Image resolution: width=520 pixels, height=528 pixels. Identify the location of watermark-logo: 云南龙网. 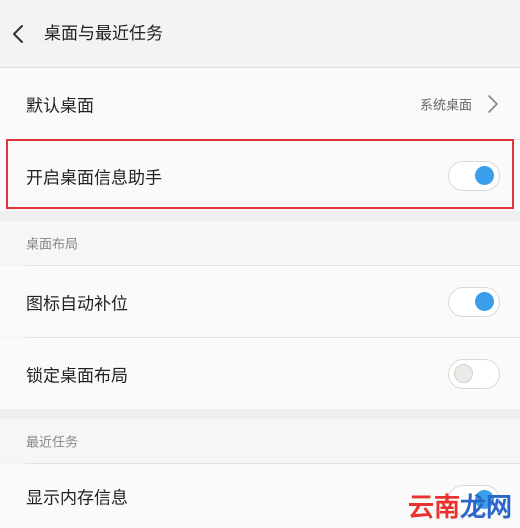
(460, 505).